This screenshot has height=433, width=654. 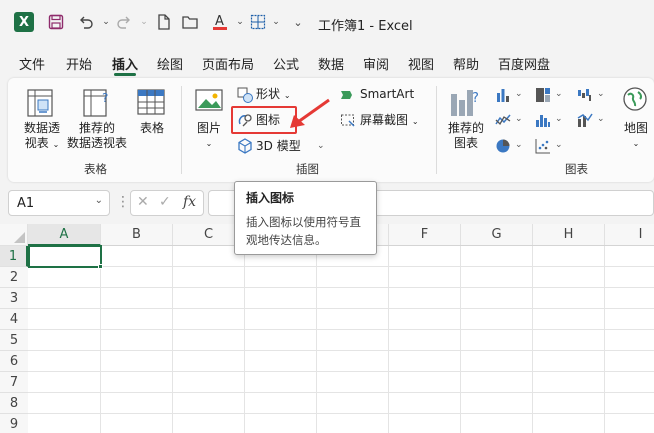 I want to click on table-icon, so click(x=151, y=103).